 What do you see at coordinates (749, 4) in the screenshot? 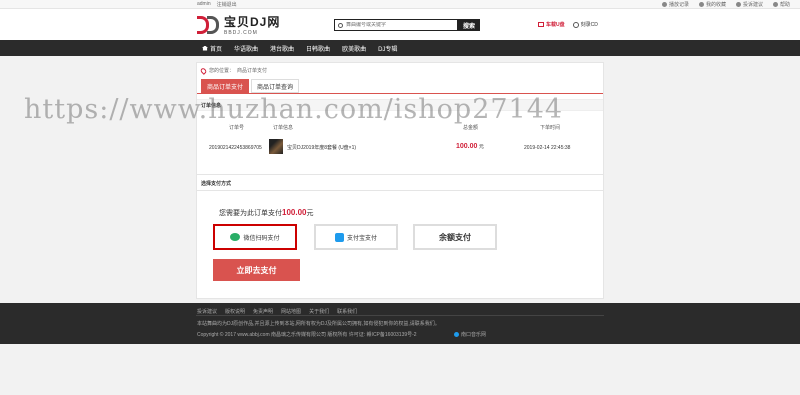
I see `feedback-link: 投诉建议` at bounding box center [749, 4].